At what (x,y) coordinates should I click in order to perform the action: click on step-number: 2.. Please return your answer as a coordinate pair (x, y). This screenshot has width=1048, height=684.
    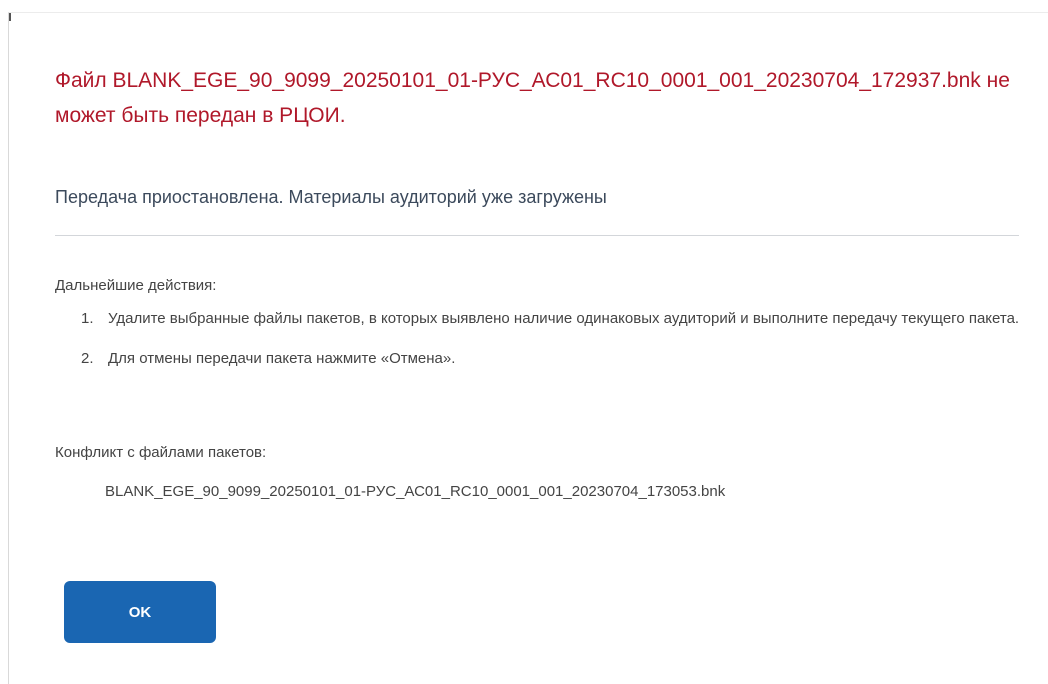
    Looking at the image, I should click on (87, 358).